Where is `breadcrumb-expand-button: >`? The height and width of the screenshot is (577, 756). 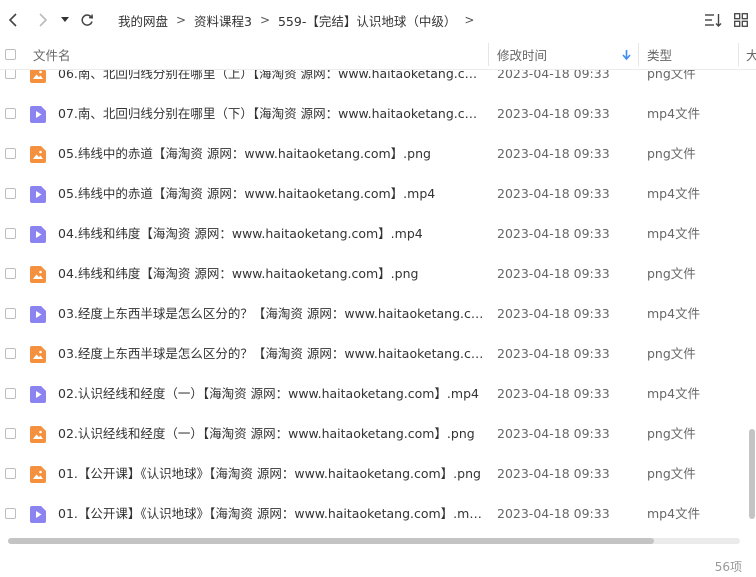
breadcrumb-expand-button: > is located at coordinates (469, 20).